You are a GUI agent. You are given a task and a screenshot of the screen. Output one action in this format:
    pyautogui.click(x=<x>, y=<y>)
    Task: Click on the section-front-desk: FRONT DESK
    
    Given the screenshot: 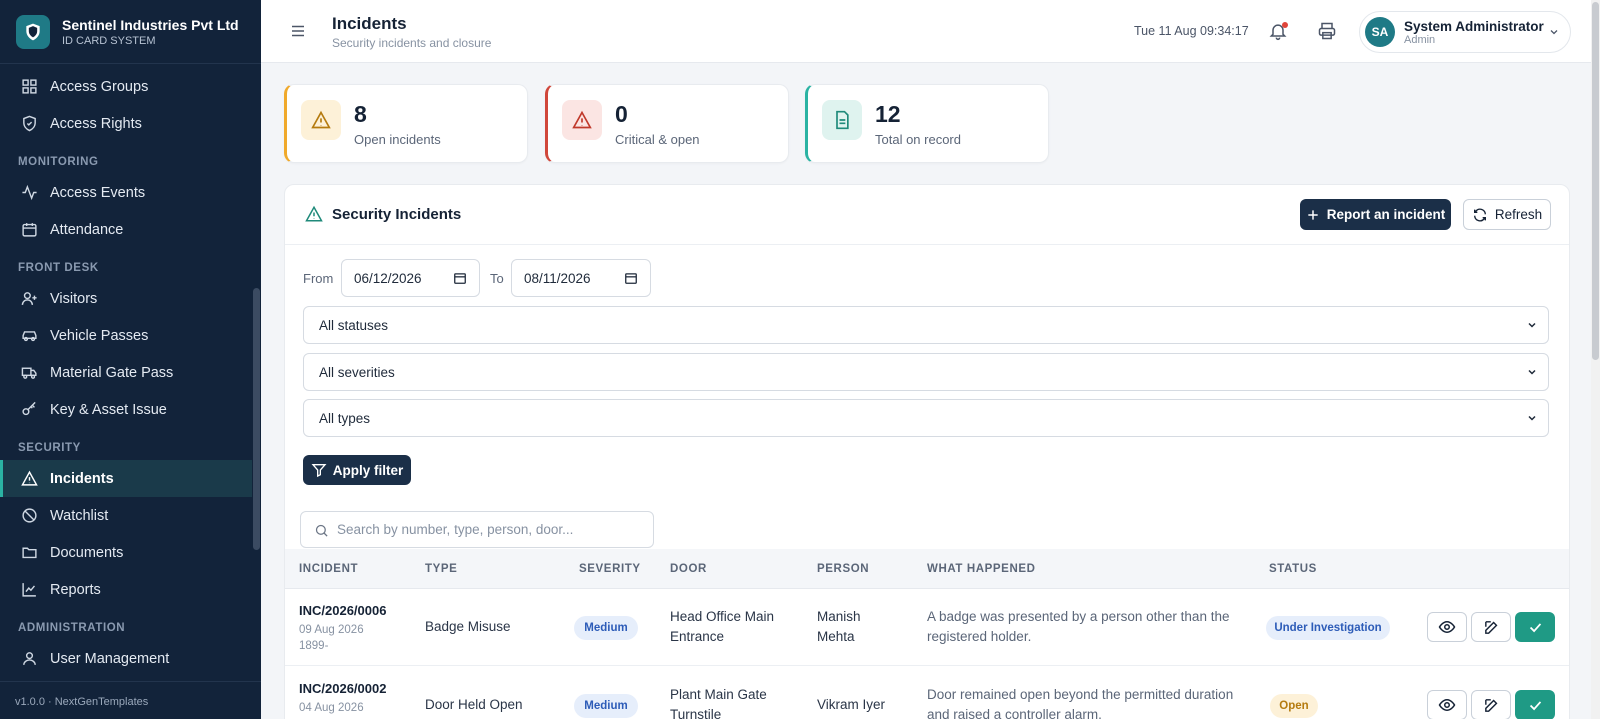 What is the action you would take?
    pyautogui.click(x=58, y=268)
    